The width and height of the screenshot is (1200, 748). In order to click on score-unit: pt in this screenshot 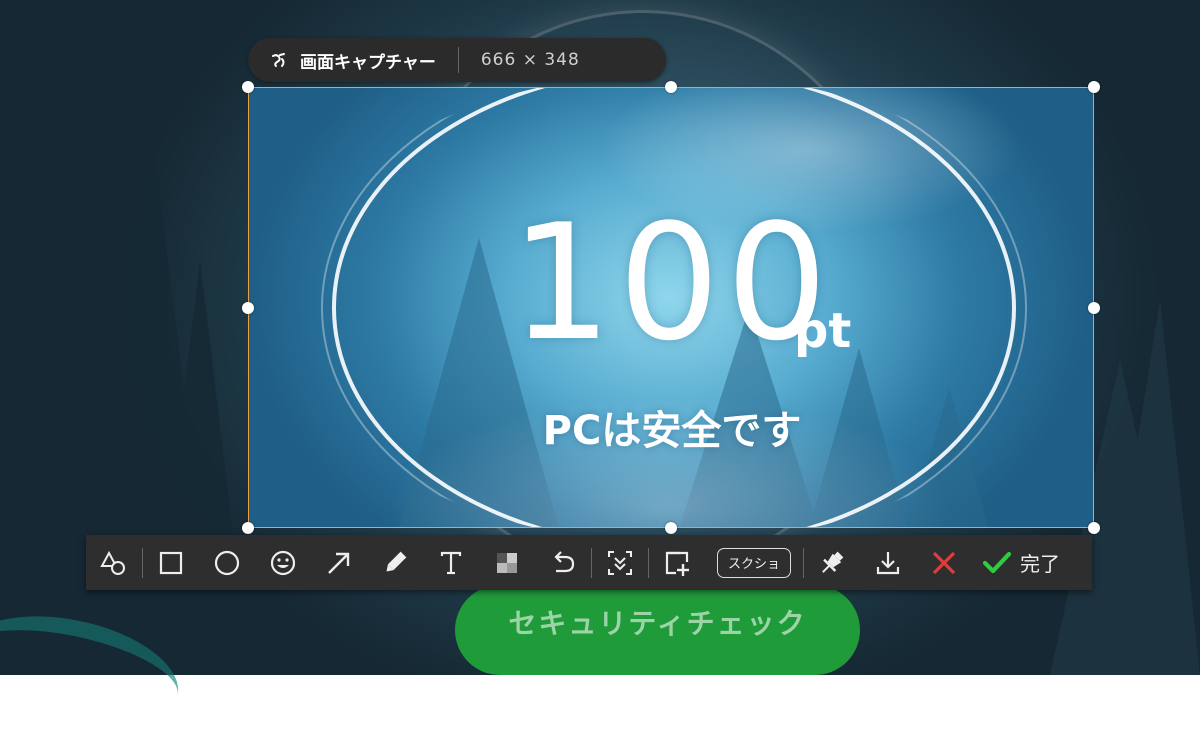, I will do `click(823, 331)`.